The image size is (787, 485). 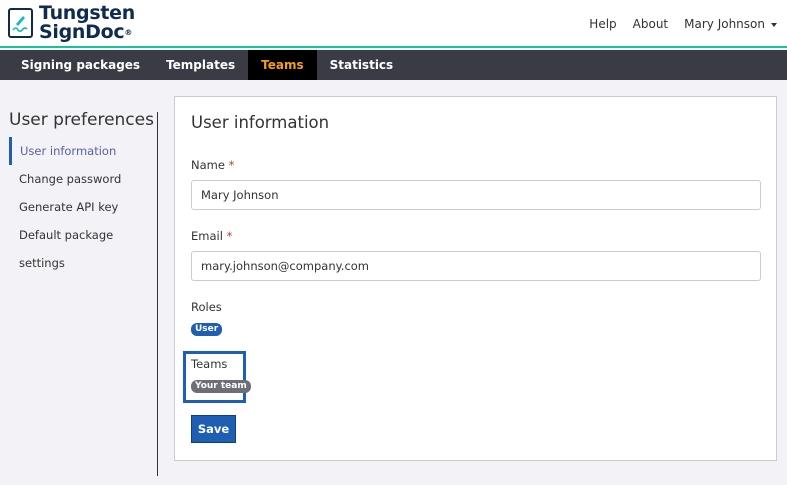 What do you see at coordinates (128, 32) in the screenshot?
I see `brand-reg: ®` at bounding box center [128, 32].